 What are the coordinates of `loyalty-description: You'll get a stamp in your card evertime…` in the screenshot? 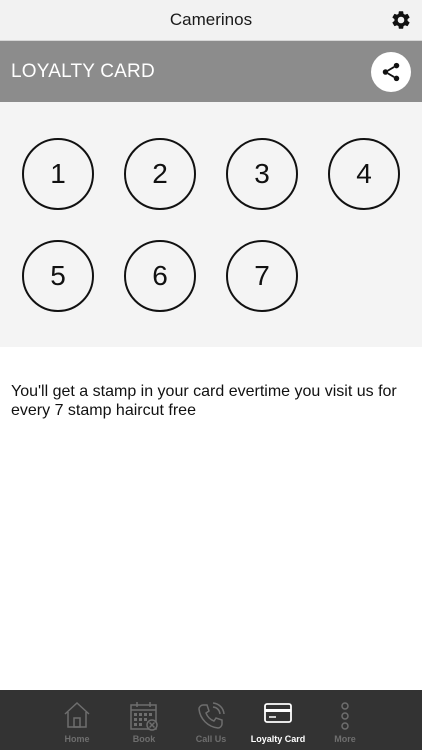 It's located at (204, 401).